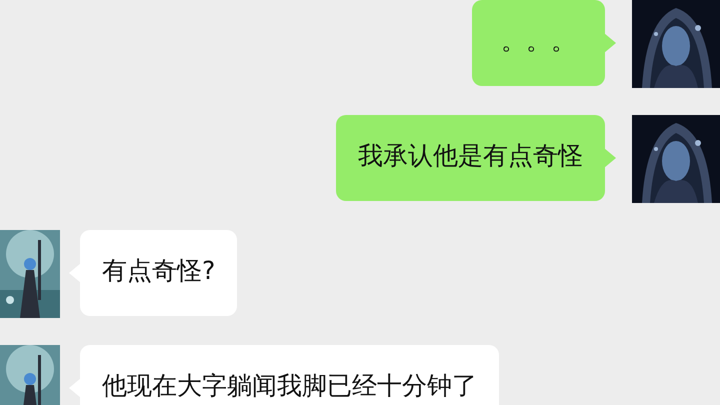 Image resolution: width=720 pixels, height=405 pixels. What do you see at coordinates (470, 158) in the screenshot?
I see `message-bubble: 我承认他是有点奇怪` at bounding box center [470, 158].